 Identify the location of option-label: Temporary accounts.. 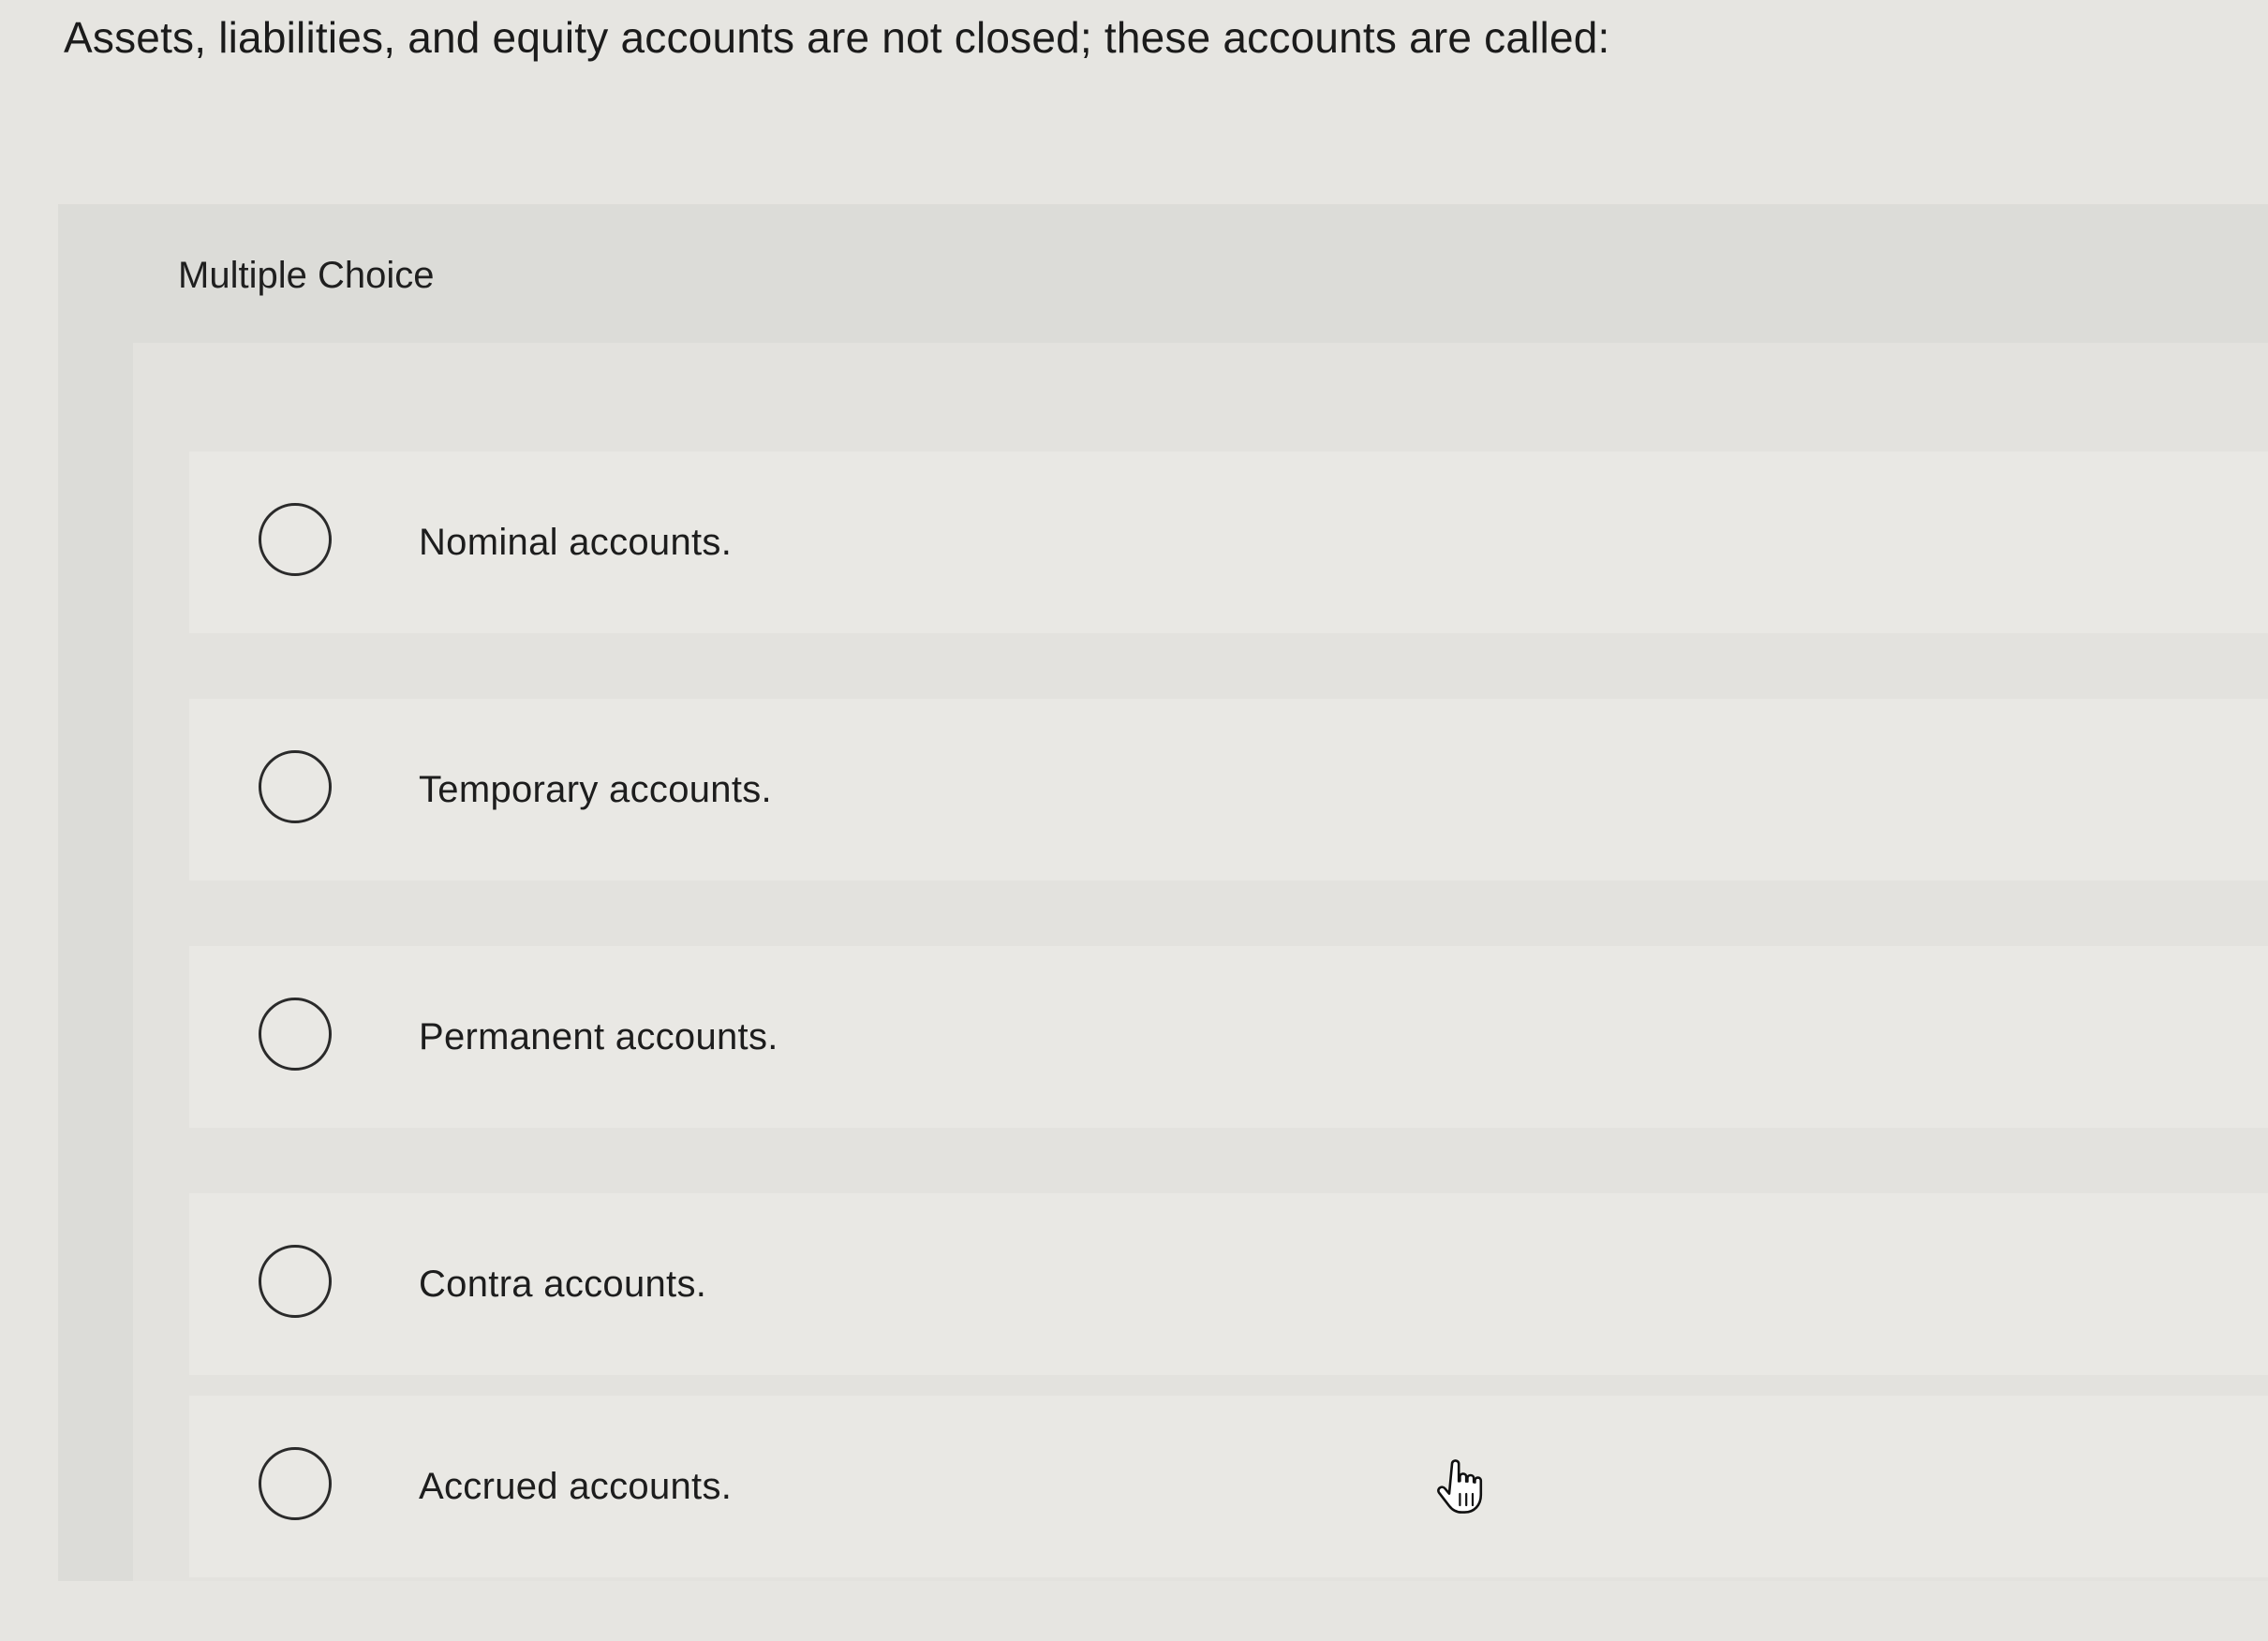
(595, 789).